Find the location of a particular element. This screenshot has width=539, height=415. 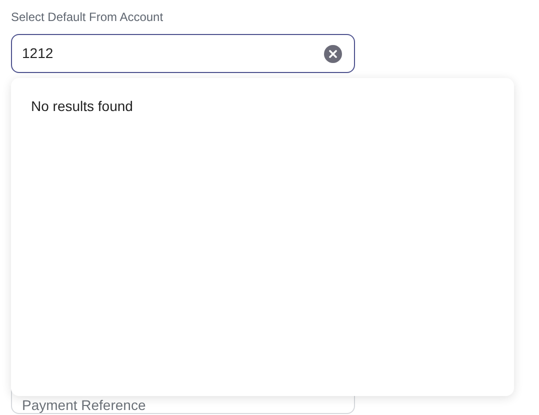

clear-button is located at coordinates (333, 53).